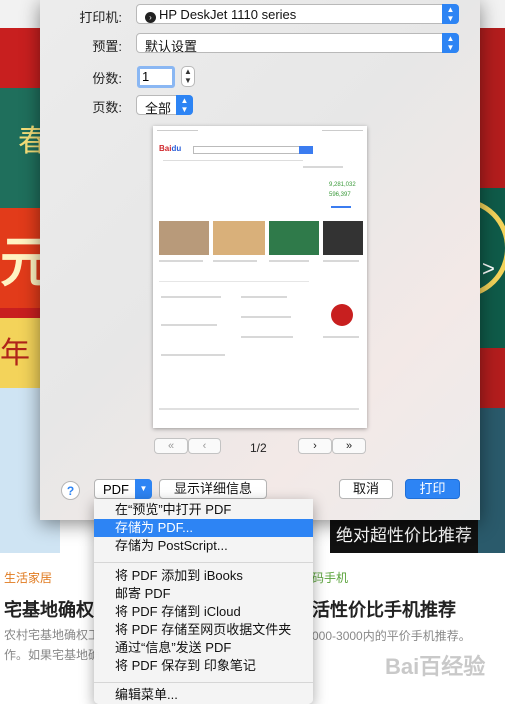 This screenshot has width=505, height=704. I want to click on last-page-button: », so click(349, 446).